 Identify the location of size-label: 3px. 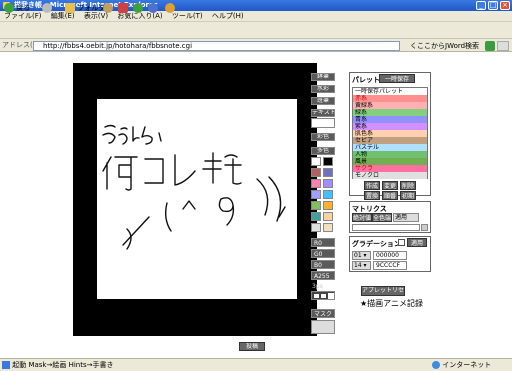
(318, 286).